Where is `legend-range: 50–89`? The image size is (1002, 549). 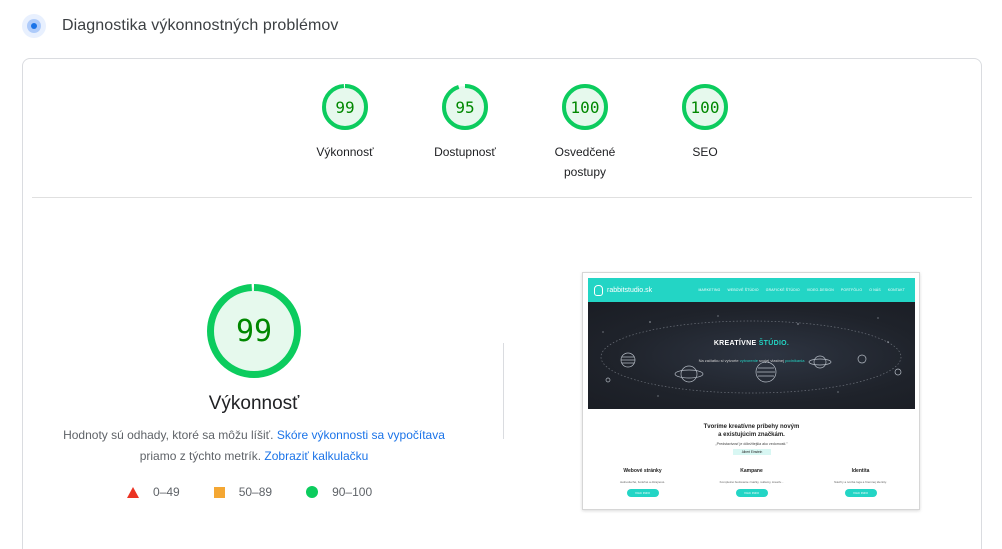
legend-range: 50–89 is located at coordinates (255, 492).